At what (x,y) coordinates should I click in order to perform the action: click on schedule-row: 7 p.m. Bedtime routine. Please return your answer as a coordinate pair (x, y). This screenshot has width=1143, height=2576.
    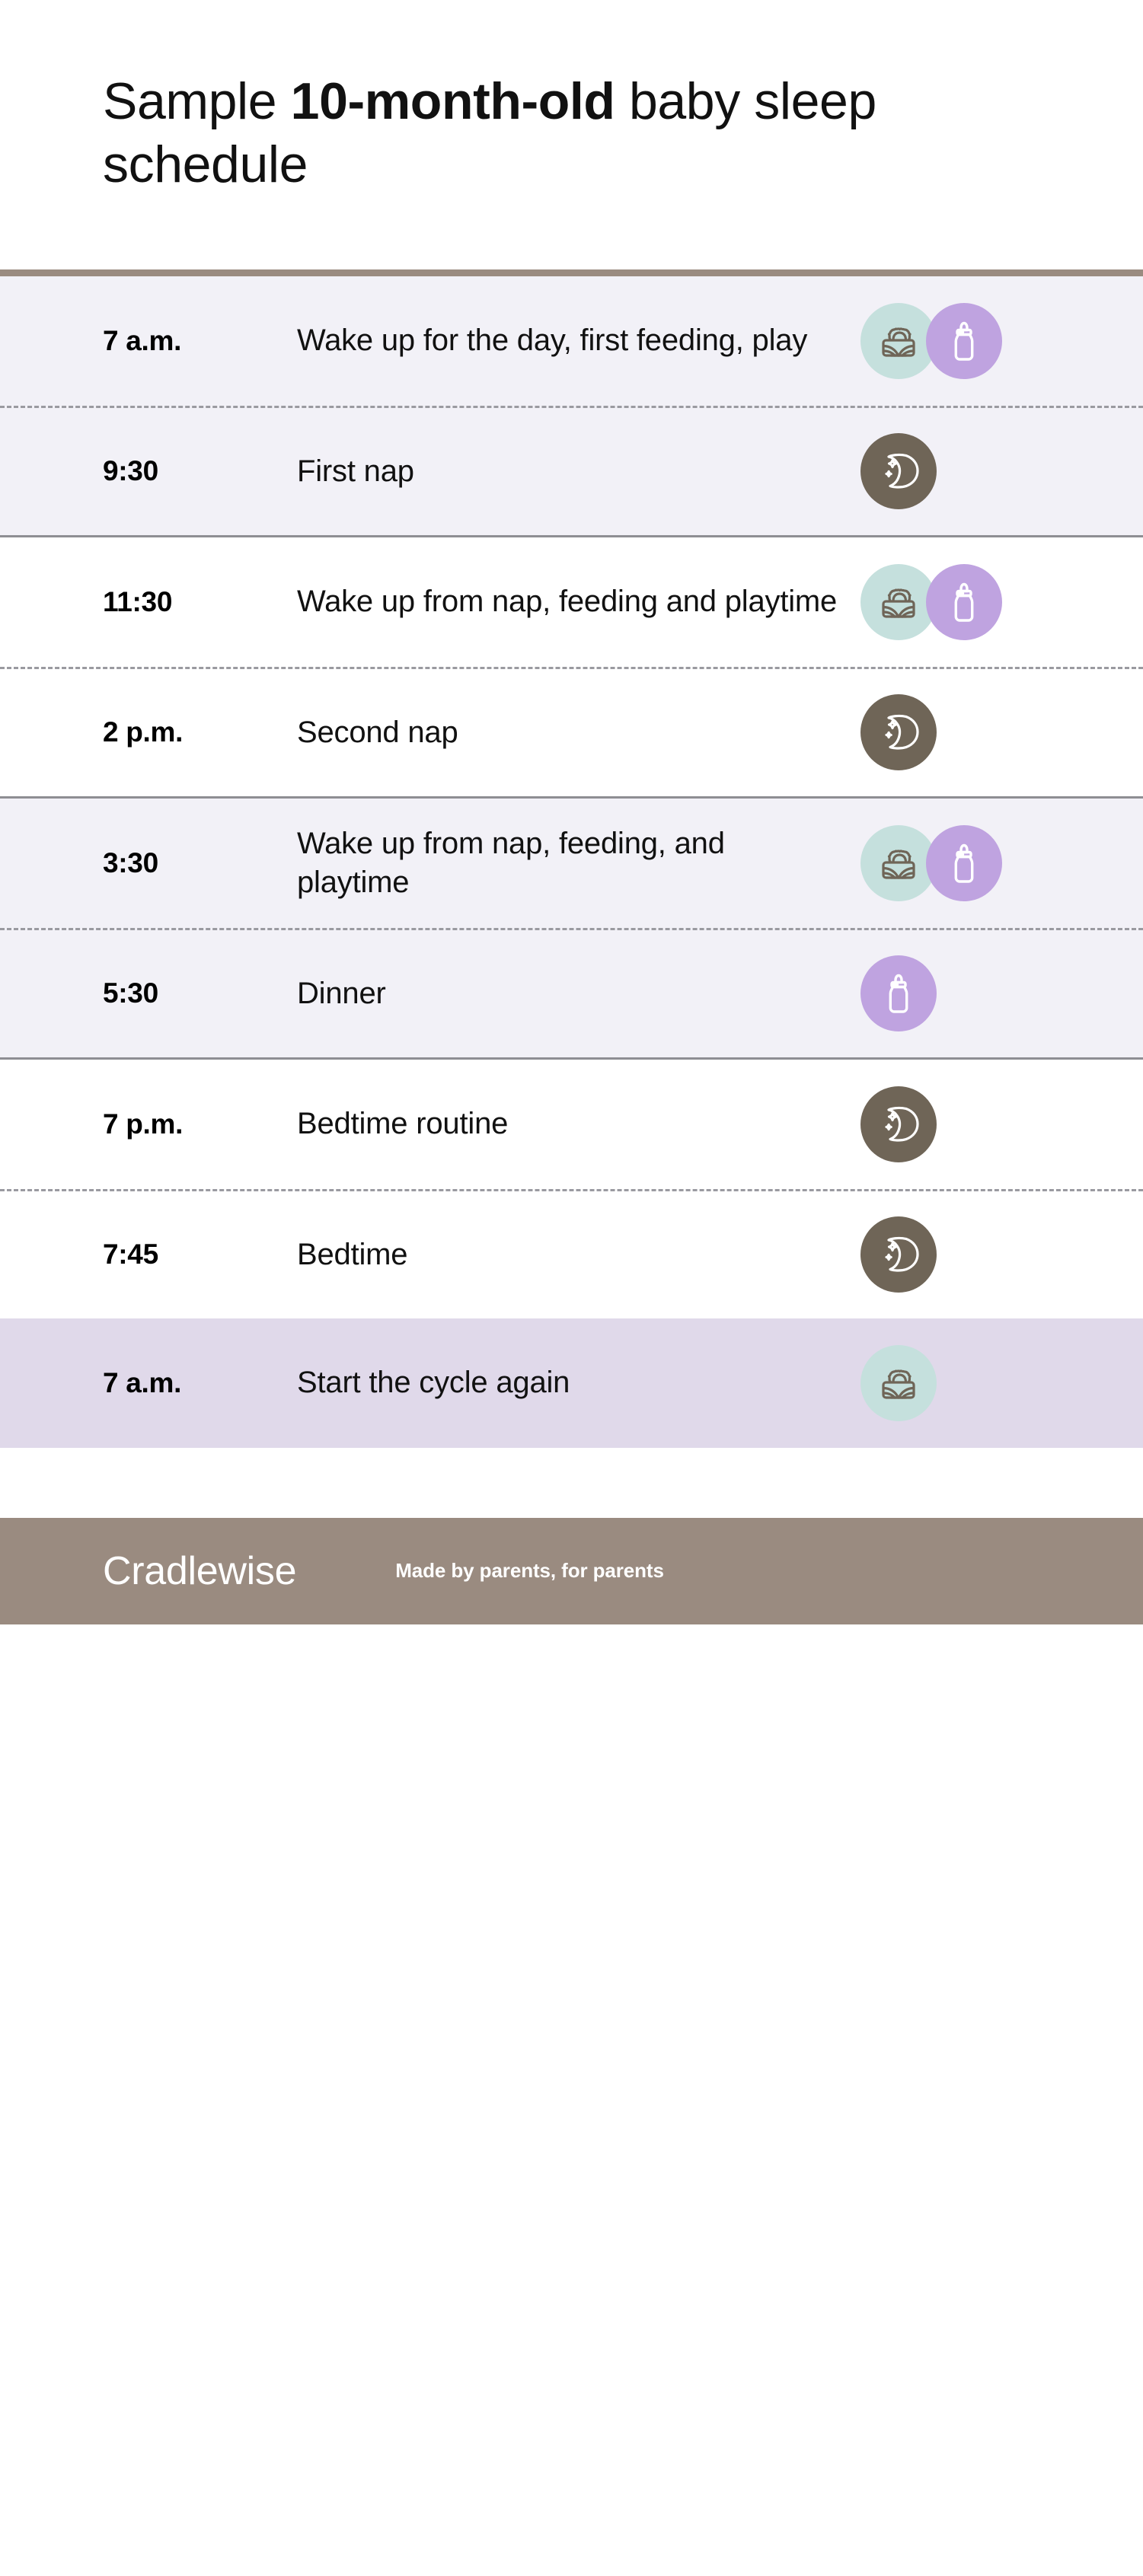
    Looking at the image, I should click on (571, 1124).